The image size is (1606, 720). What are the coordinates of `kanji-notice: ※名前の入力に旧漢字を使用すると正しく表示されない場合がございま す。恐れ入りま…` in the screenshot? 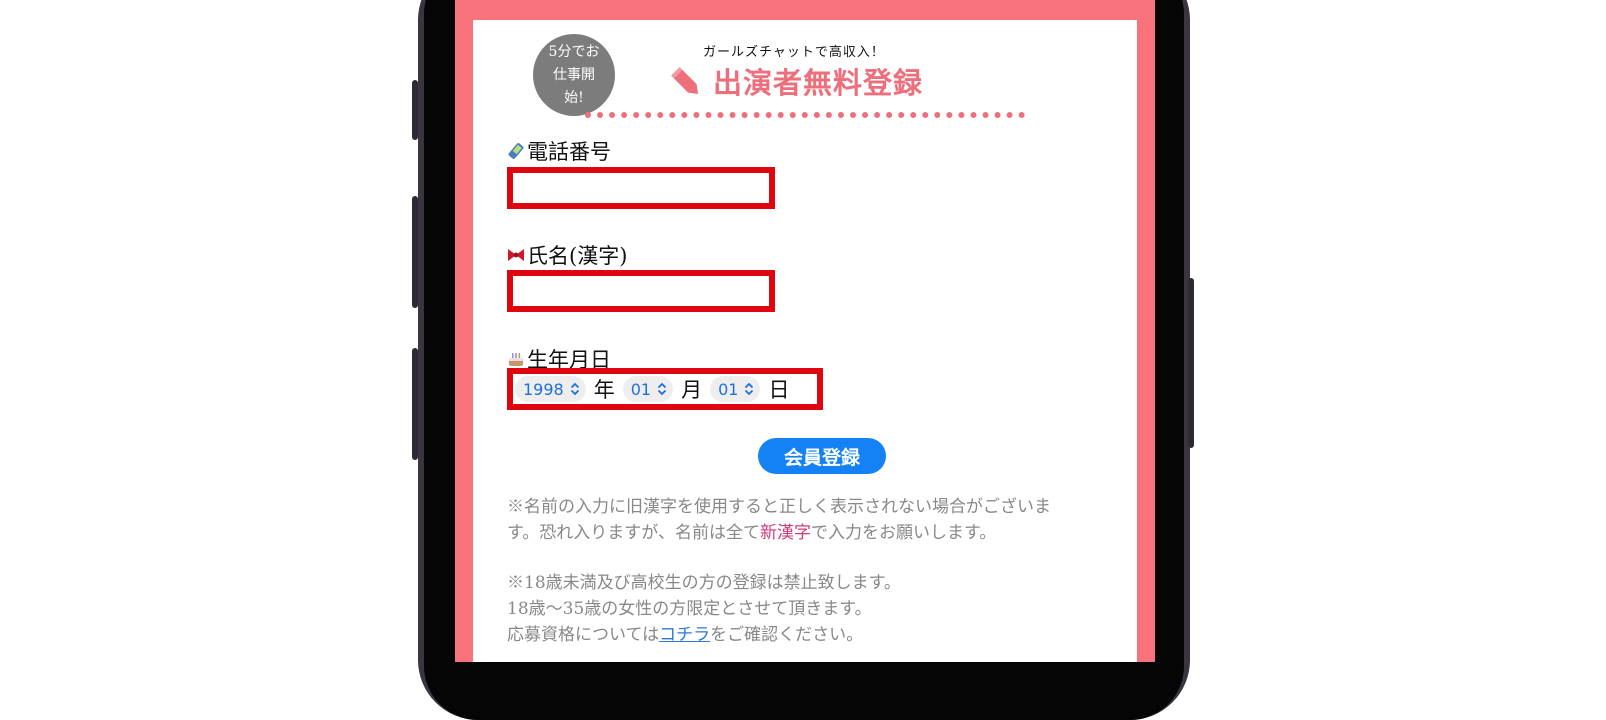 It's located at (817, 520).